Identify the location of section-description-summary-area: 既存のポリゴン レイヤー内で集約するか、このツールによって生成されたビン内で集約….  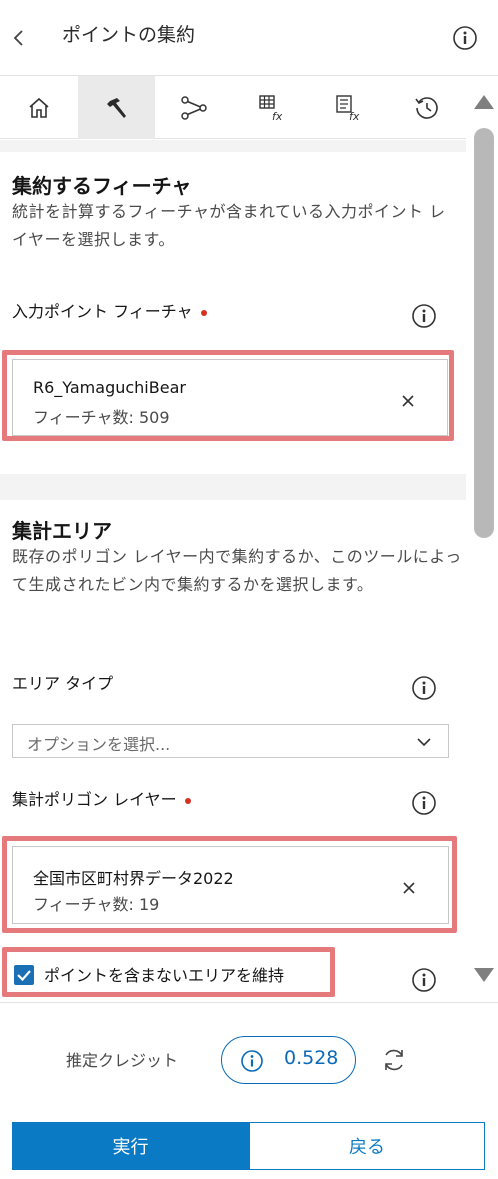
(237, 570).